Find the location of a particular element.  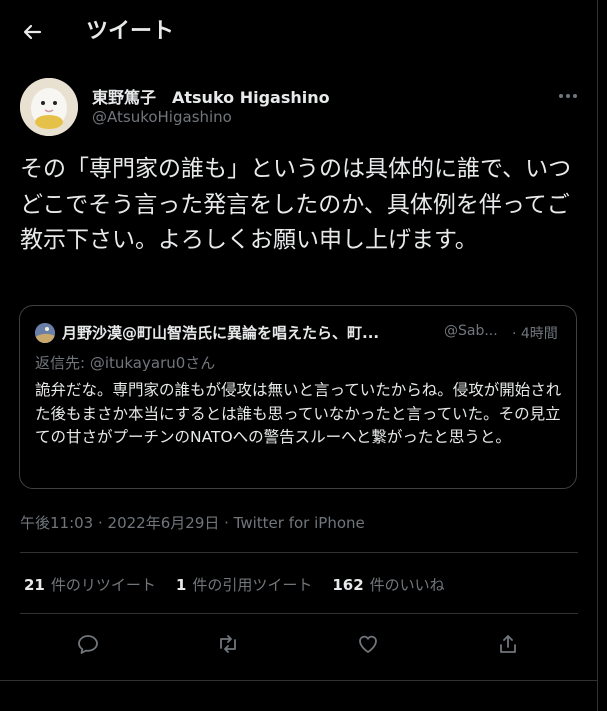

reply-to-handle: @itukayaru0さん is located at coordinates (152, 363).